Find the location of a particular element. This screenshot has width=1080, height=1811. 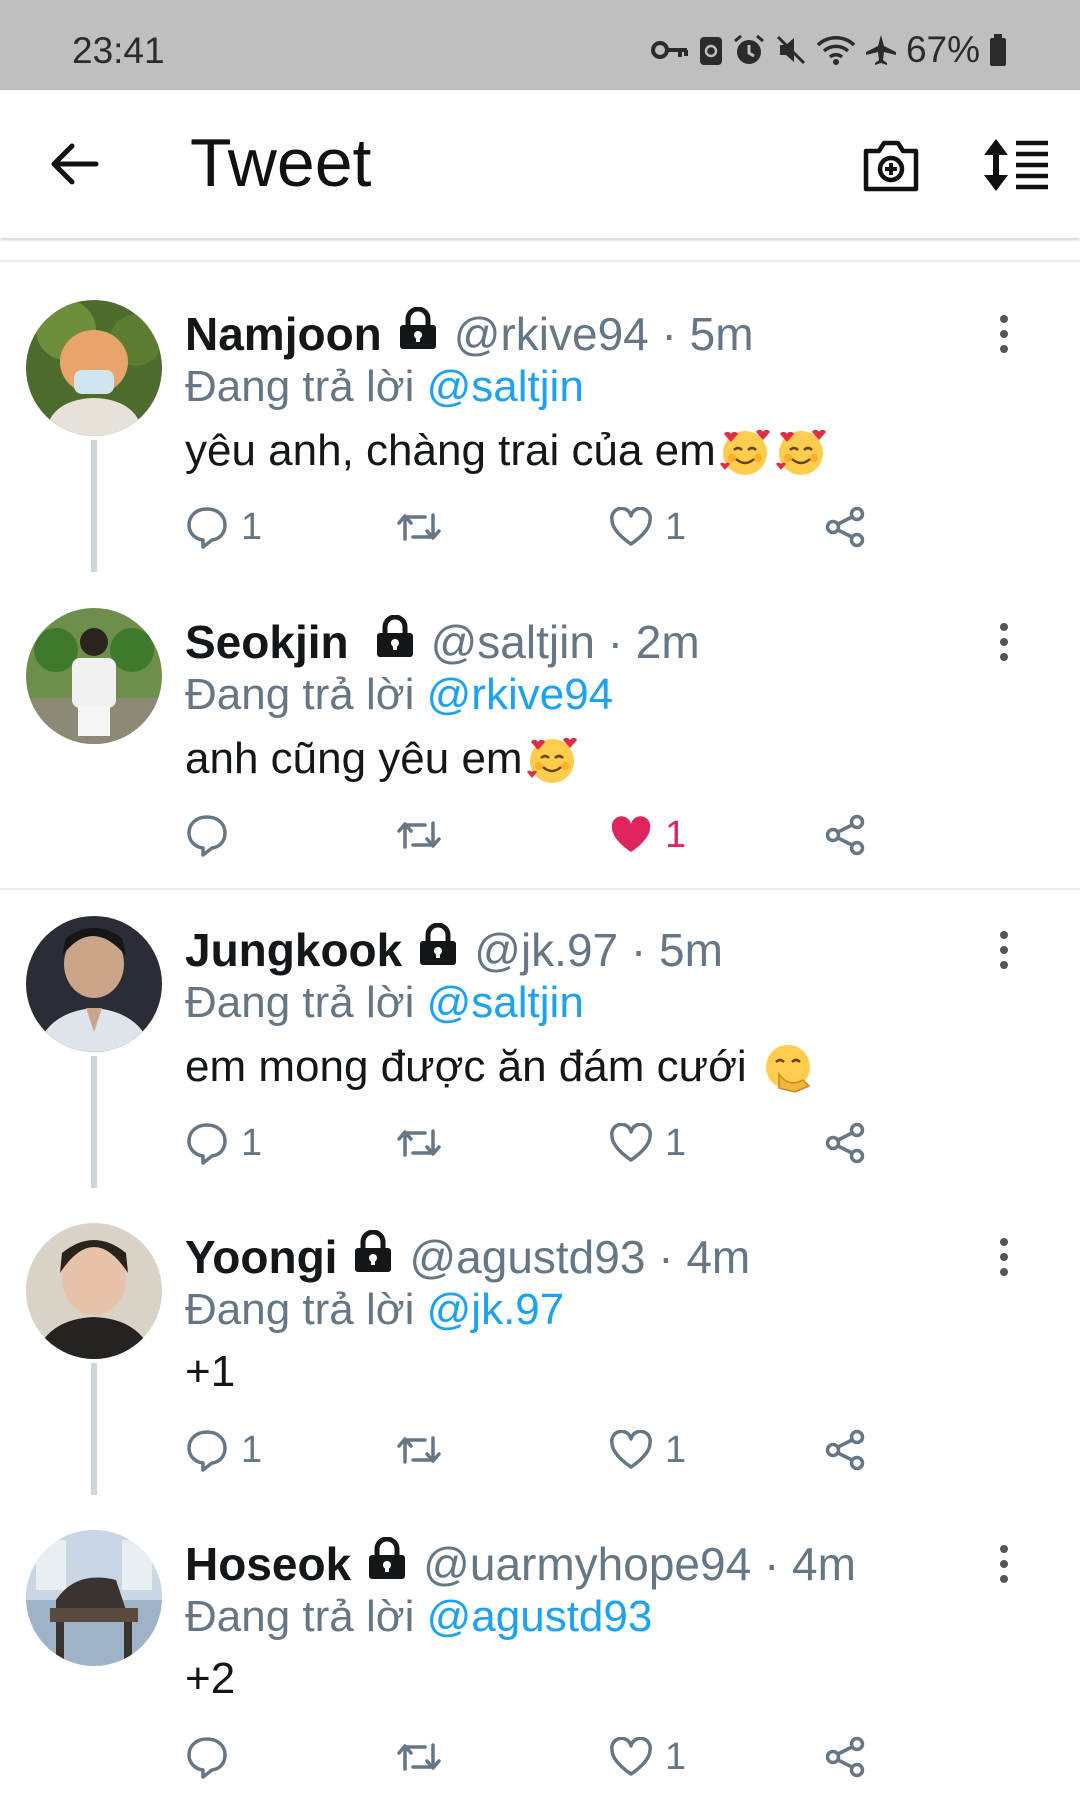

camera-plus-icon is located at coordinates (891, 166).